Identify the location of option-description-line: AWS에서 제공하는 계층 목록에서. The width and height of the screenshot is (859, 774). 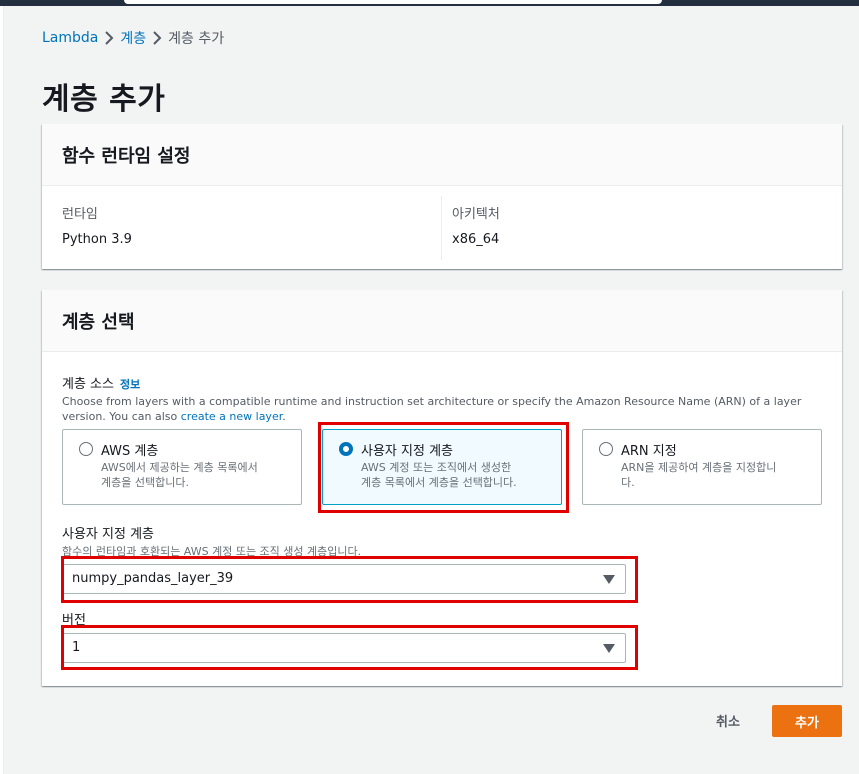
(179, 467).